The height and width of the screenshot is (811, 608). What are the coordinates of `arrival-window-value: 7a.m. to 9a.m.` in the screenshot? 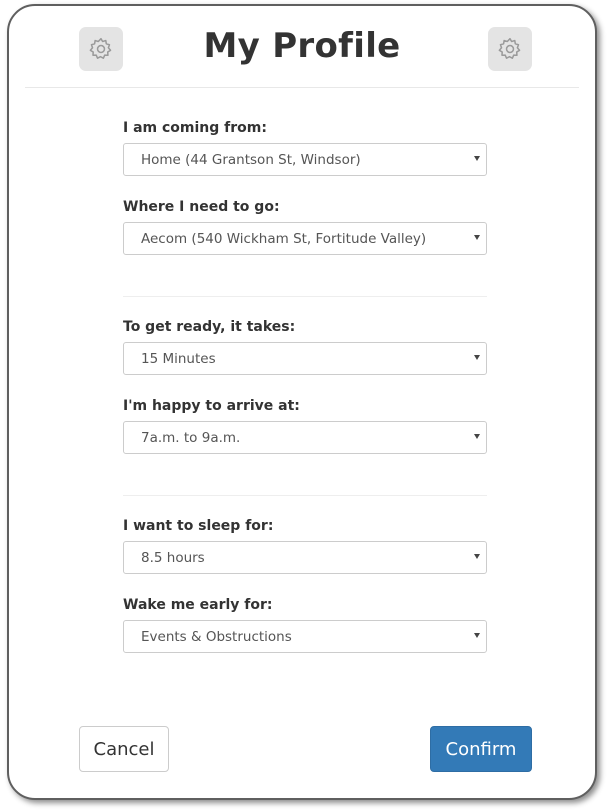 It's located at (191, 438).